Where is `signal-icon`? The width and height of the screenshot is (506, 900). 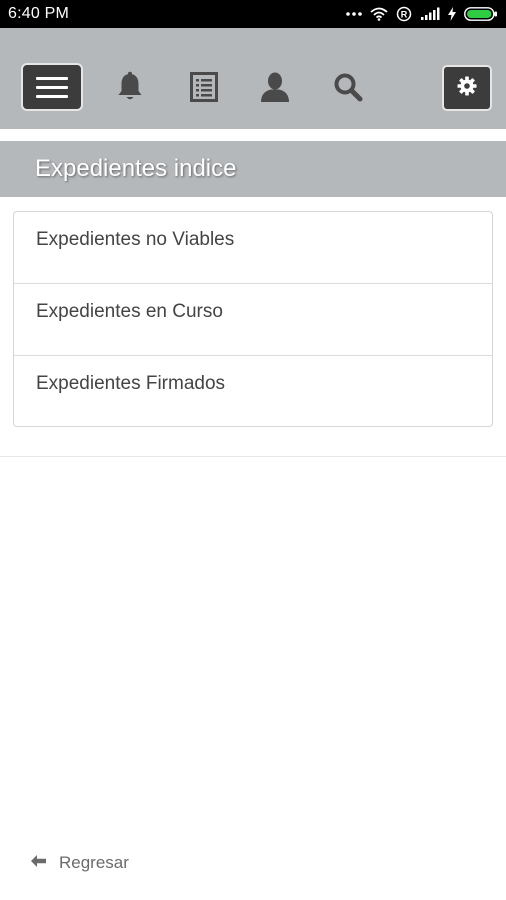 signal-icon is located at coordinates (430, 14).